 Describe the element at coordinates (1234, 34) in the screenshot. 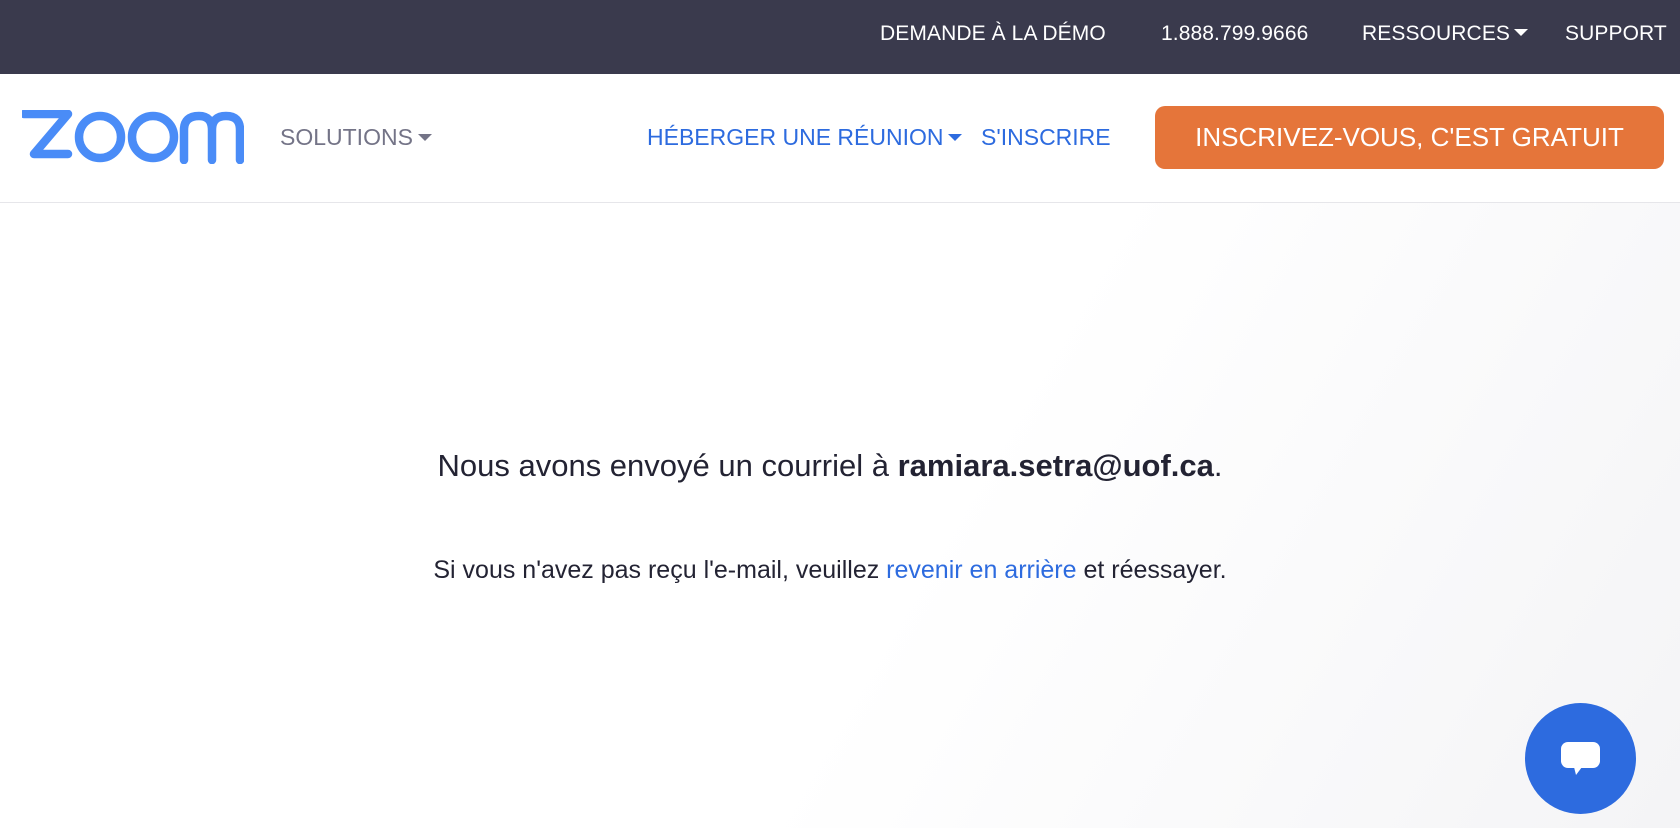

I see `phone-link: 1.888.799.9666` at that location.